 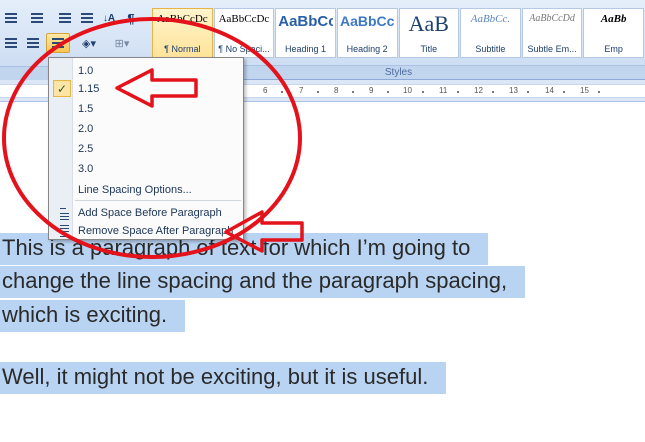 What do you see at coordinates (86, 168) in the screenshot?
I see `menu-item-label: 3.0` at bounding box center [86, 168].